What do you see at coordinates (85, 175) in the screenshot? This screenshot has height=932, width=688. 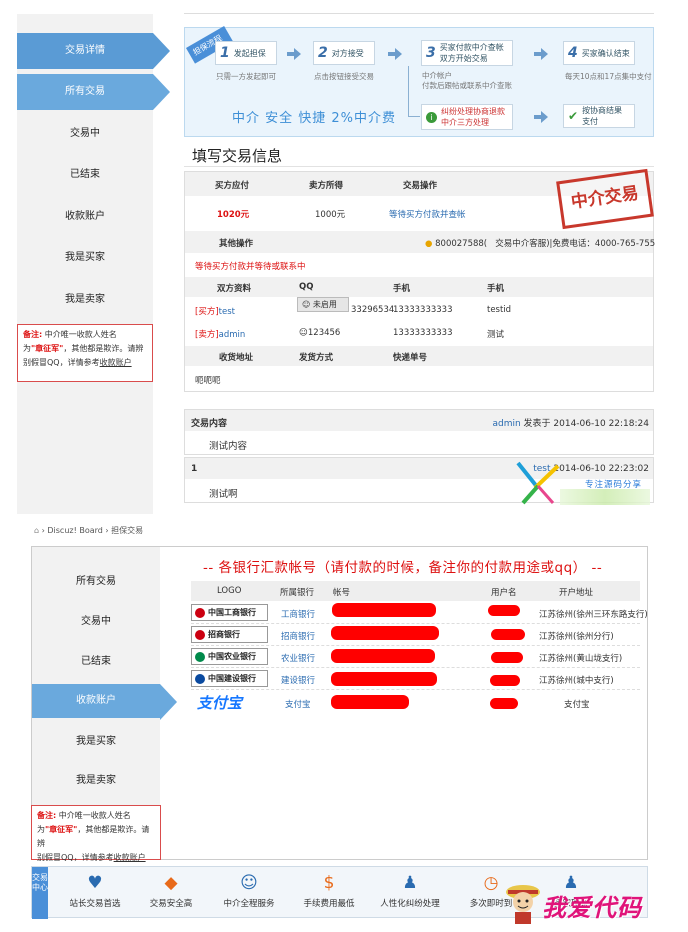 I see `sidebar-item-ended: 已结束` at bounding box center [85, 175].